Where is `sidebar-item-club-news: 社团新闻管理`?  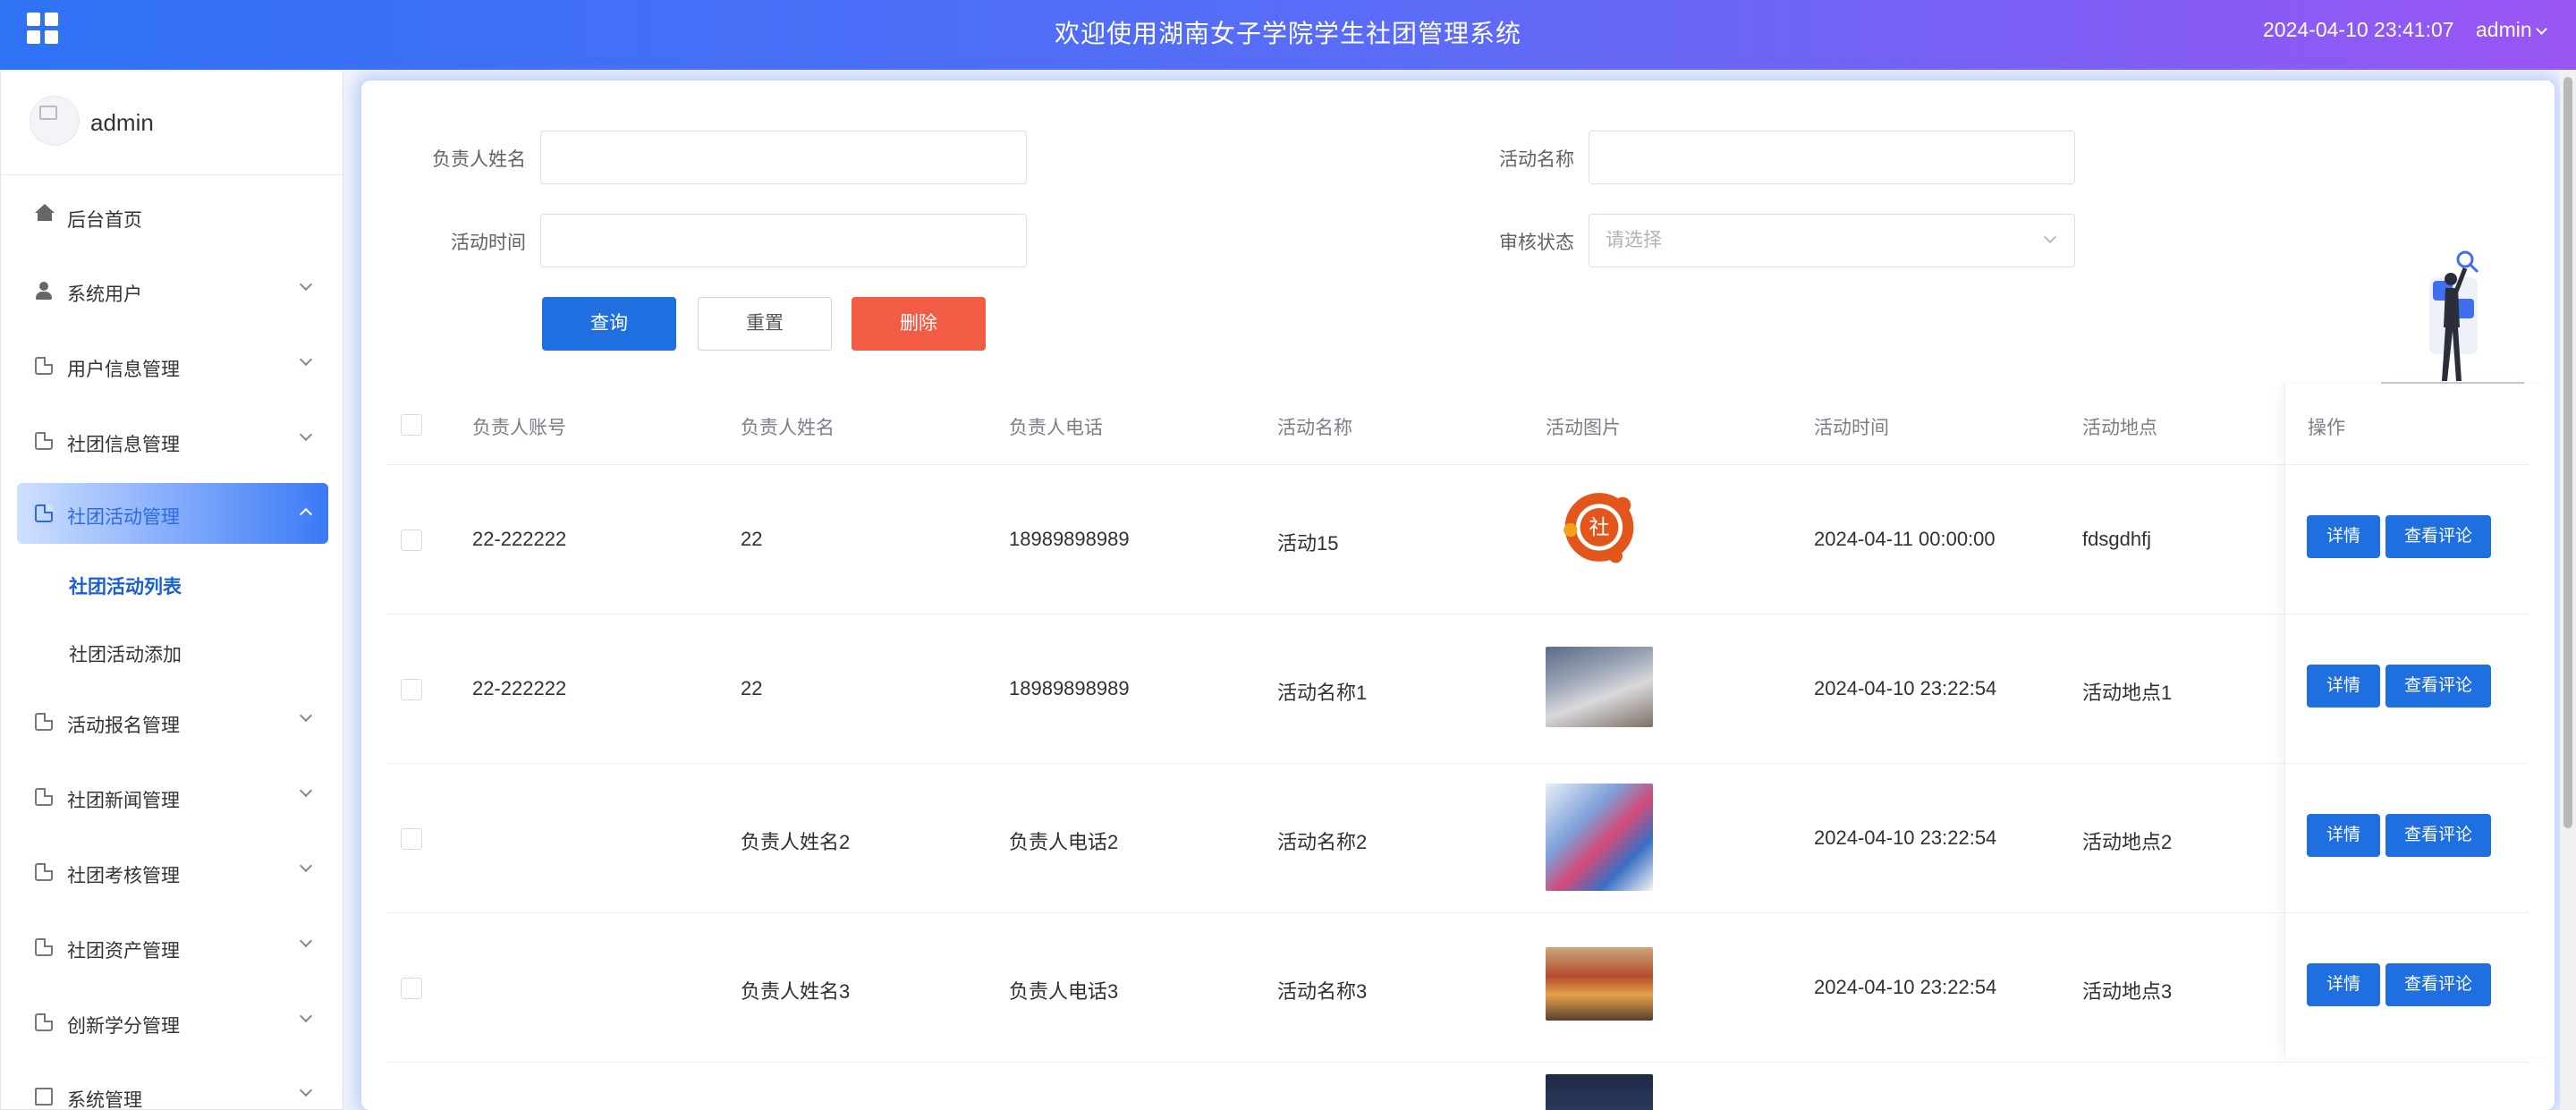 sidebar-item-club-news: 社团新闻管理 is located at coordinates (172, 797).